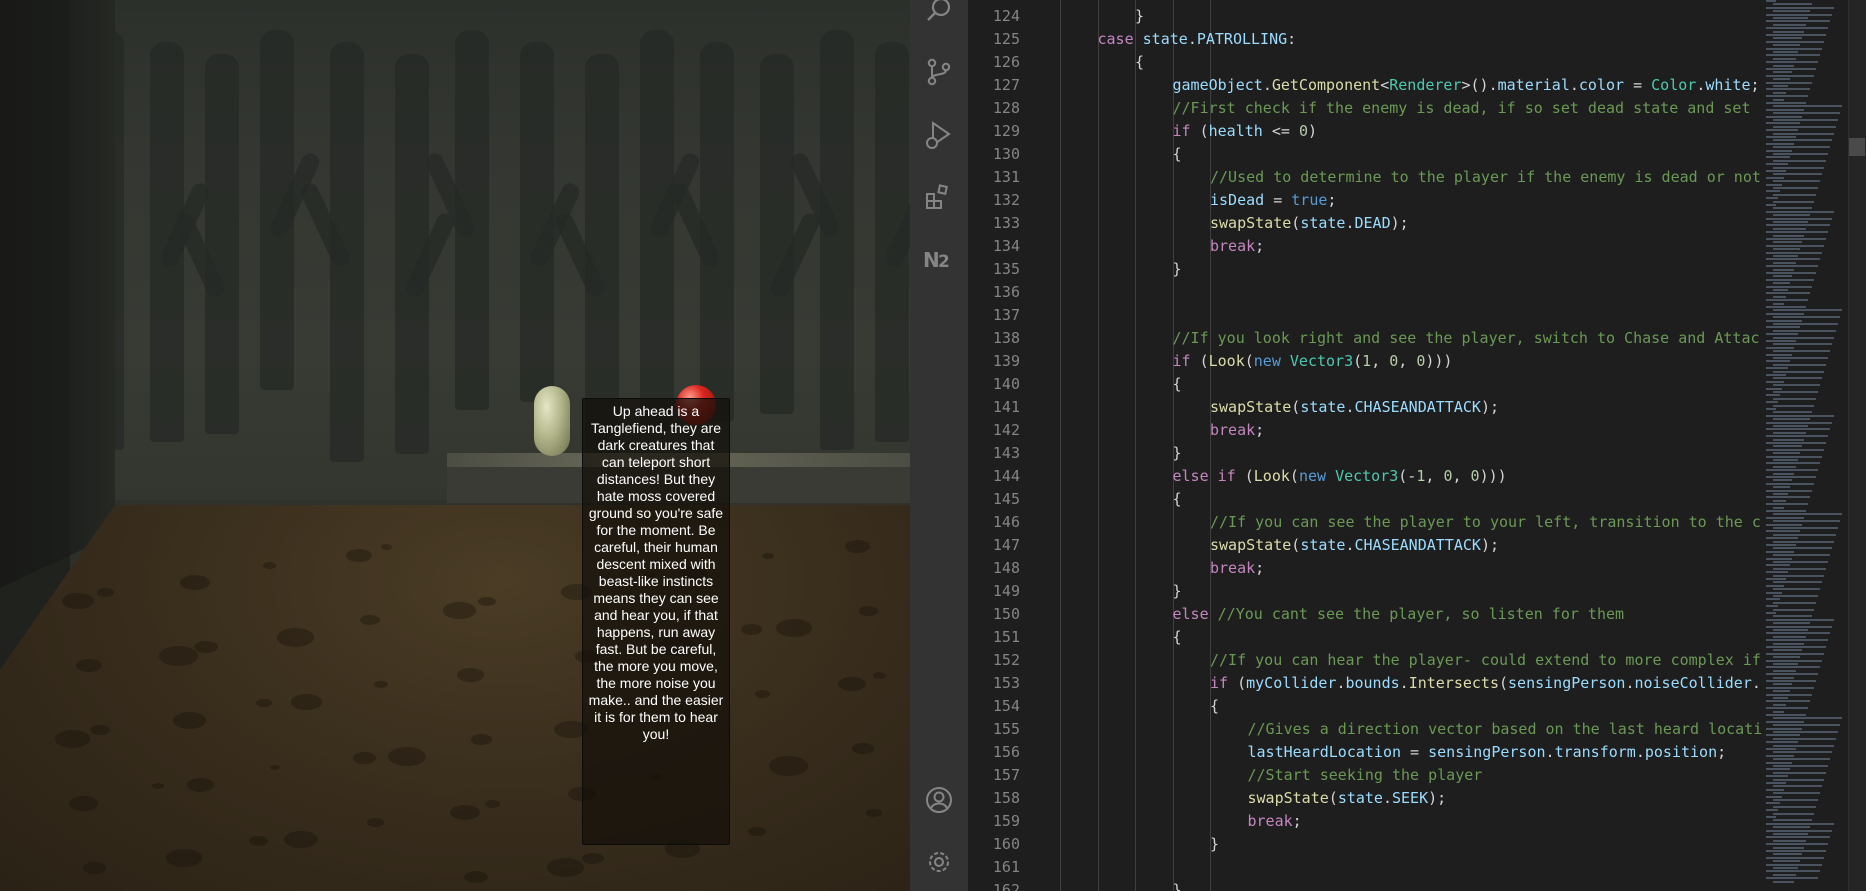 The image size is (1866, 891). What do you see at coordinates (1219, 683) in the screenshot?
I see `code-token: if` at bounding box center [1219, 683].